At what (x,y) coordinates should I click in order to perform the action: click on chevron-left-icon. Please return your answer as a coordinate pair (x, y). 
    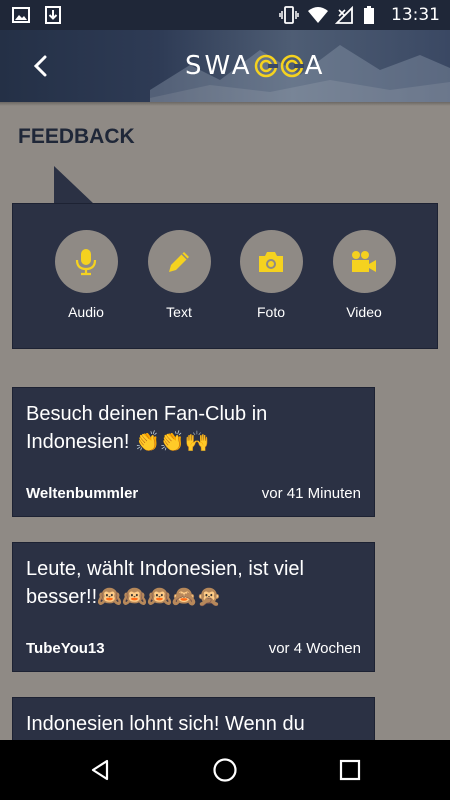
    Looking at the image, I should click on (40, 66).